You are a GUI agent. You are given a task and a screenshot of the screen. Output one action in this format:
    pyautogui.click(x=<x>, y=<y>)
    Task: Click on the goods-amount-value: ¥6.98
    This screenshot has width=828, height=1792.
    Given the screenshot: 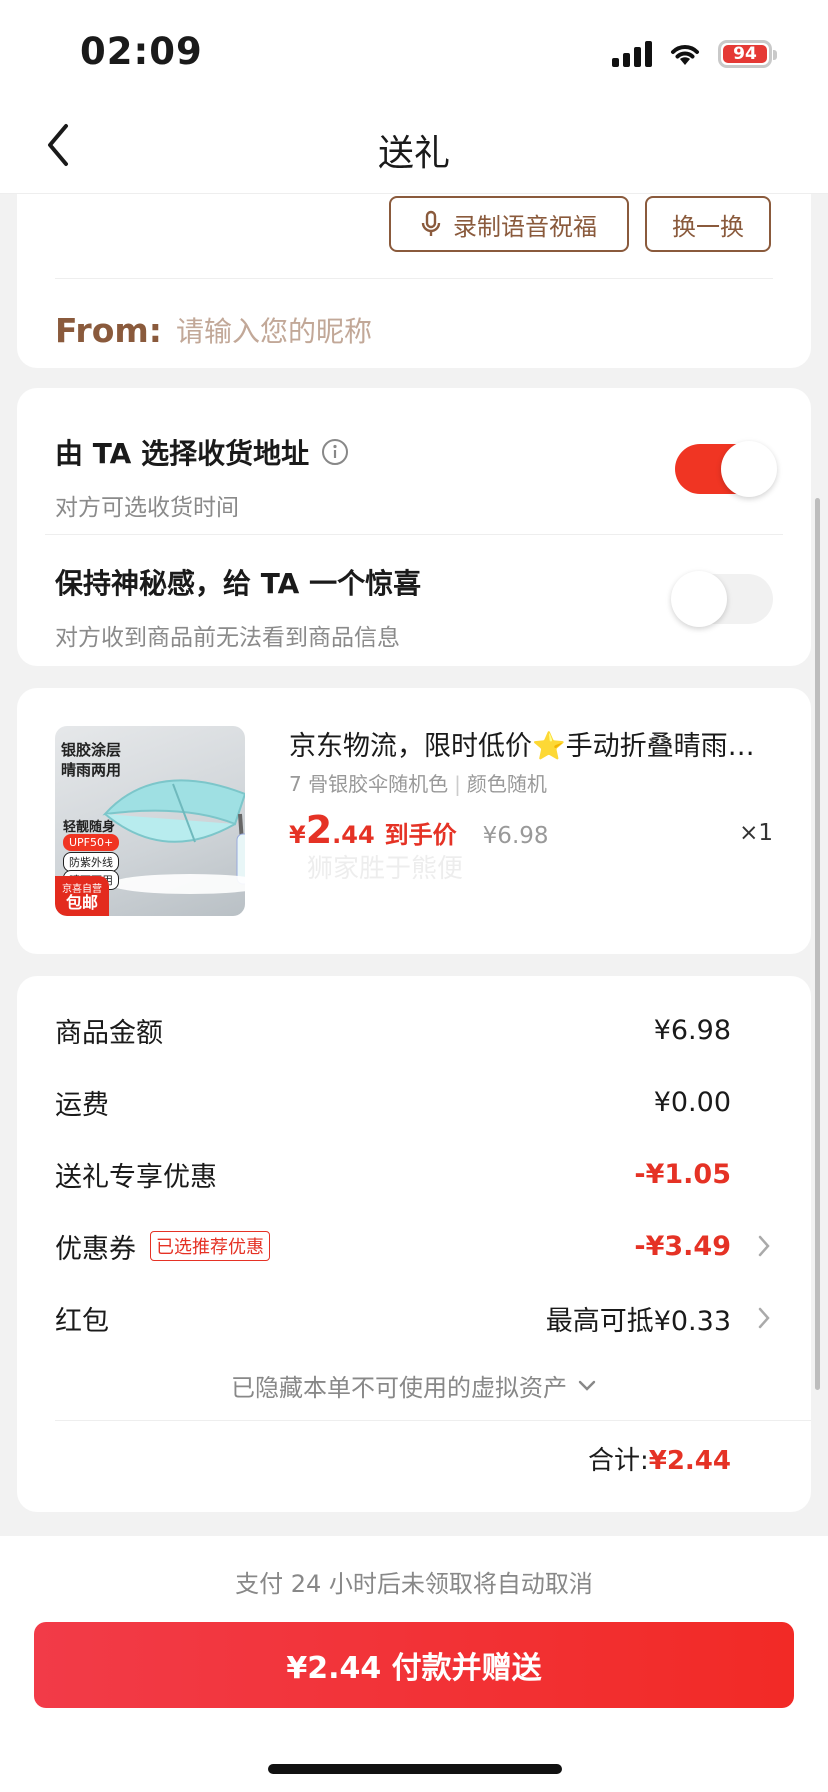 What is the action you would take?
    pyautogui.click(x=692, y=1030)
    